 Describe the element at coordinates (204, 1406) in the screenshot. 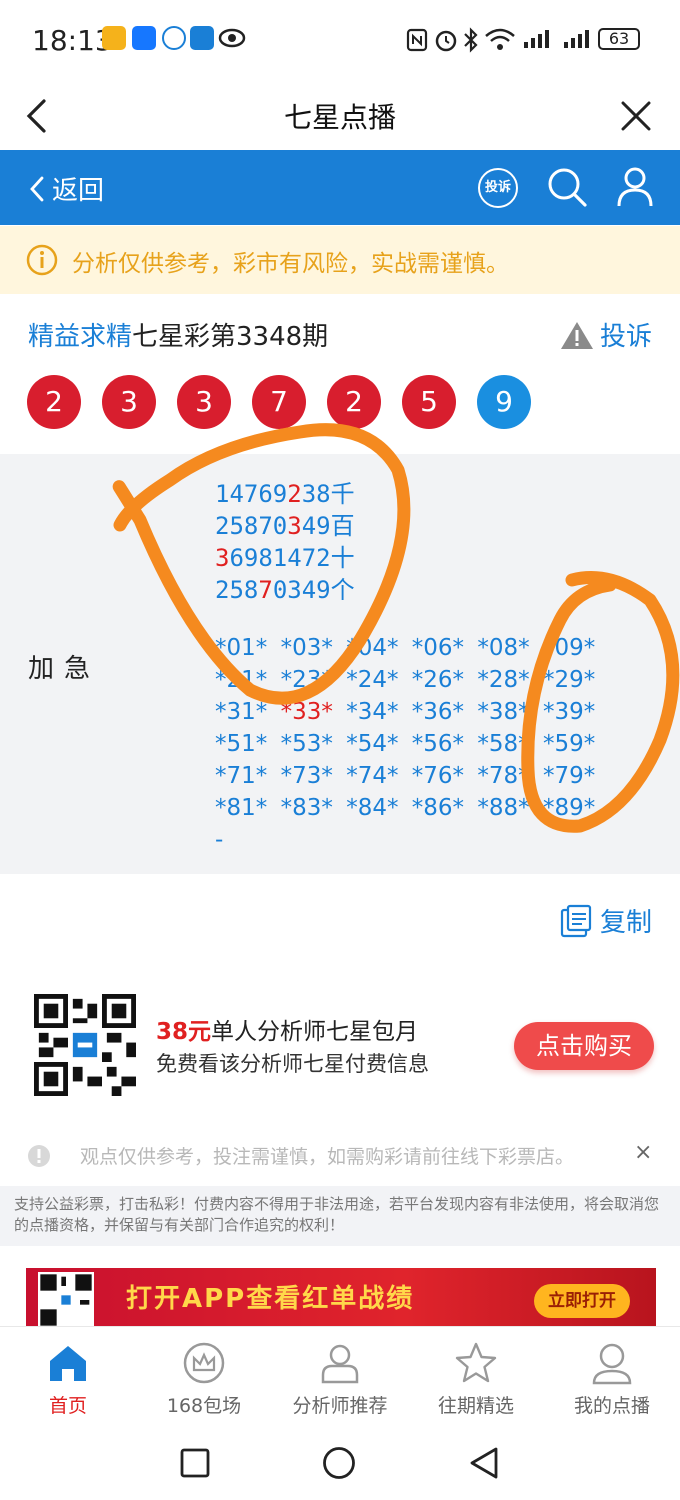

I see `tab-168-label: 168包场` at that location.